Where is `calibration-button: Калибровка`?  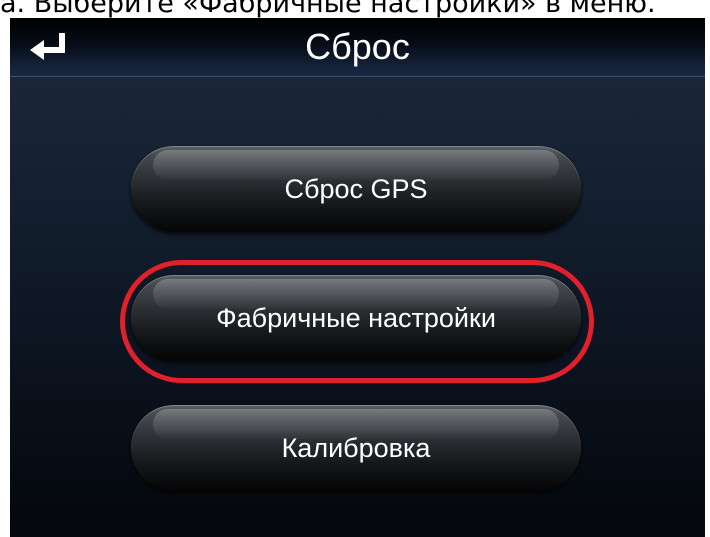 calibration-button: Калибровка is located at coordinates (356, 448).